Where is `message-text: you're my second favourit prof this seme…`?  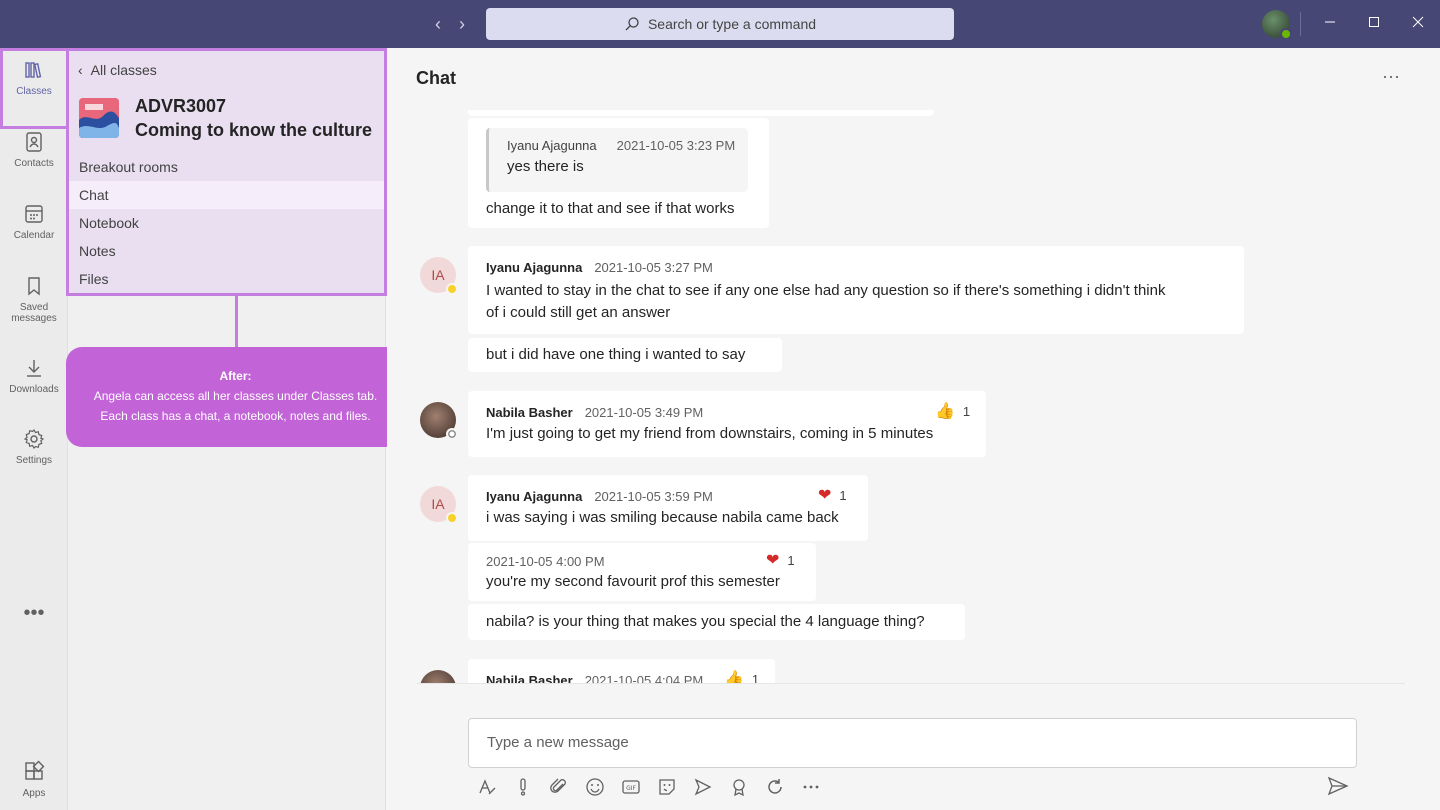
message-text: you're my second favourit prof this seme… is located at coordinates (633, 581).